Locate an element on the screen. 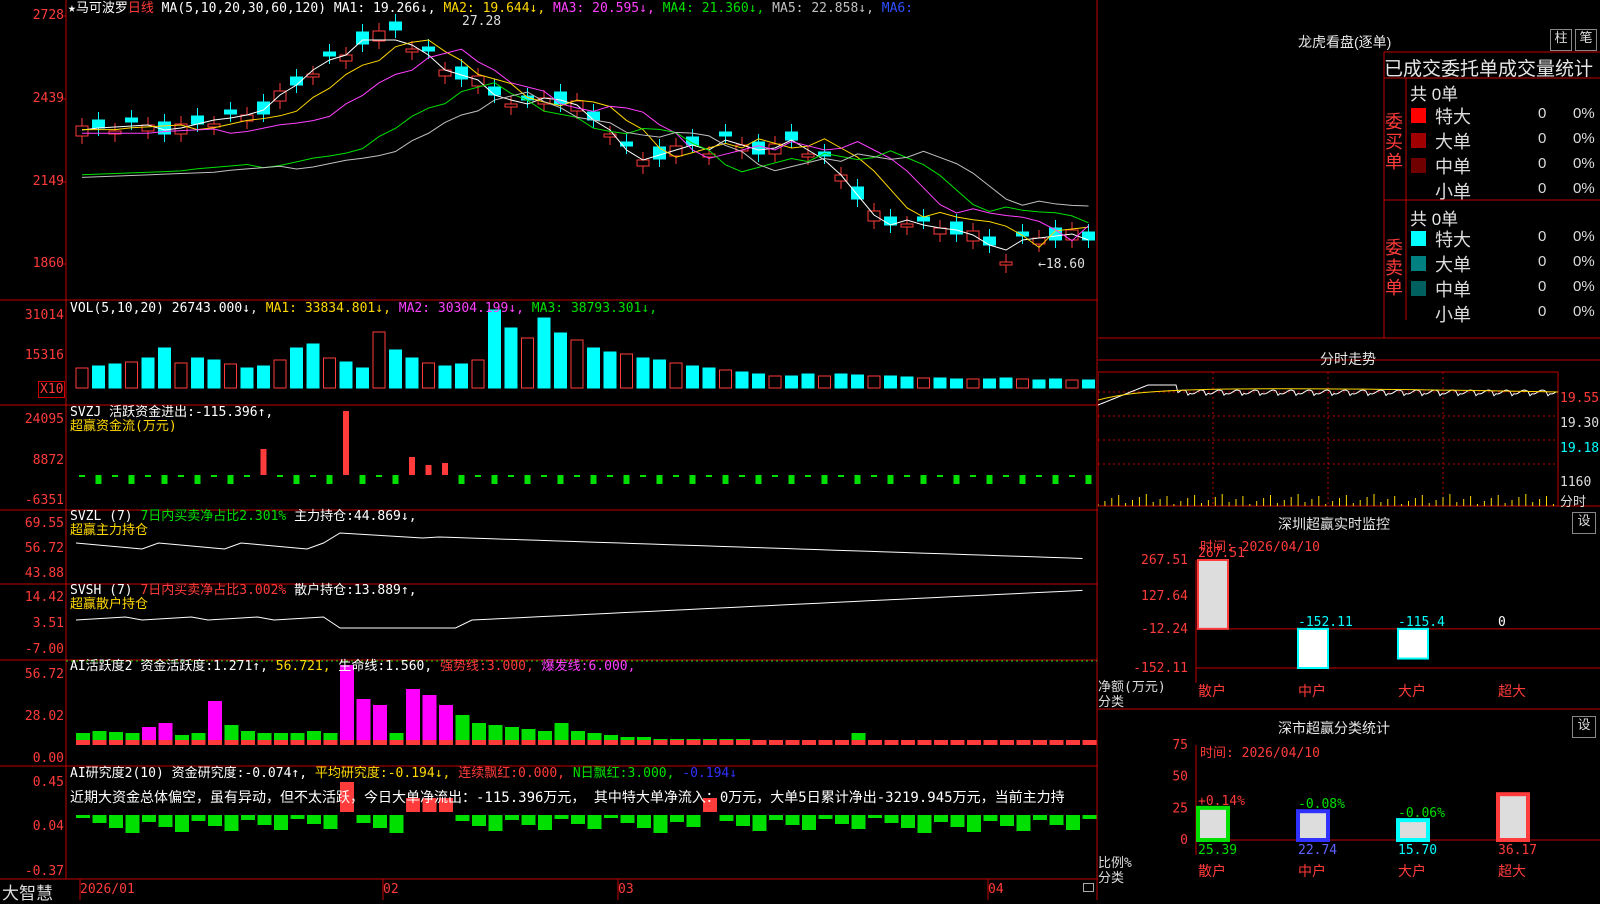  svzj-subtitle: 超赢资金流(万元) is located at coordinates (123, 426).